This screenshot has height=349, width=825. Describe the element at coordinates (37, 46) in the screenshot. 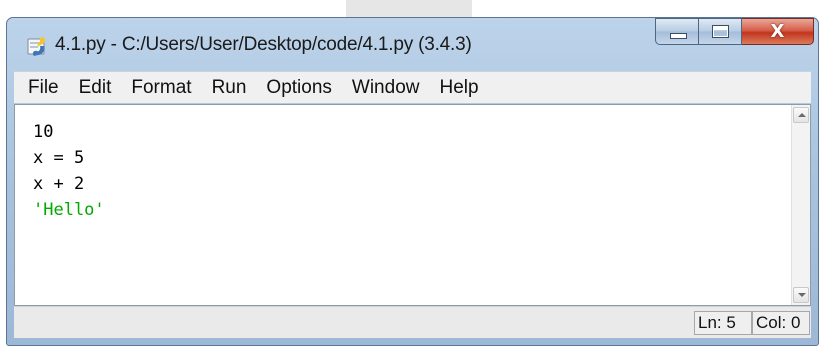

I see `idle-python-icon` at that location.